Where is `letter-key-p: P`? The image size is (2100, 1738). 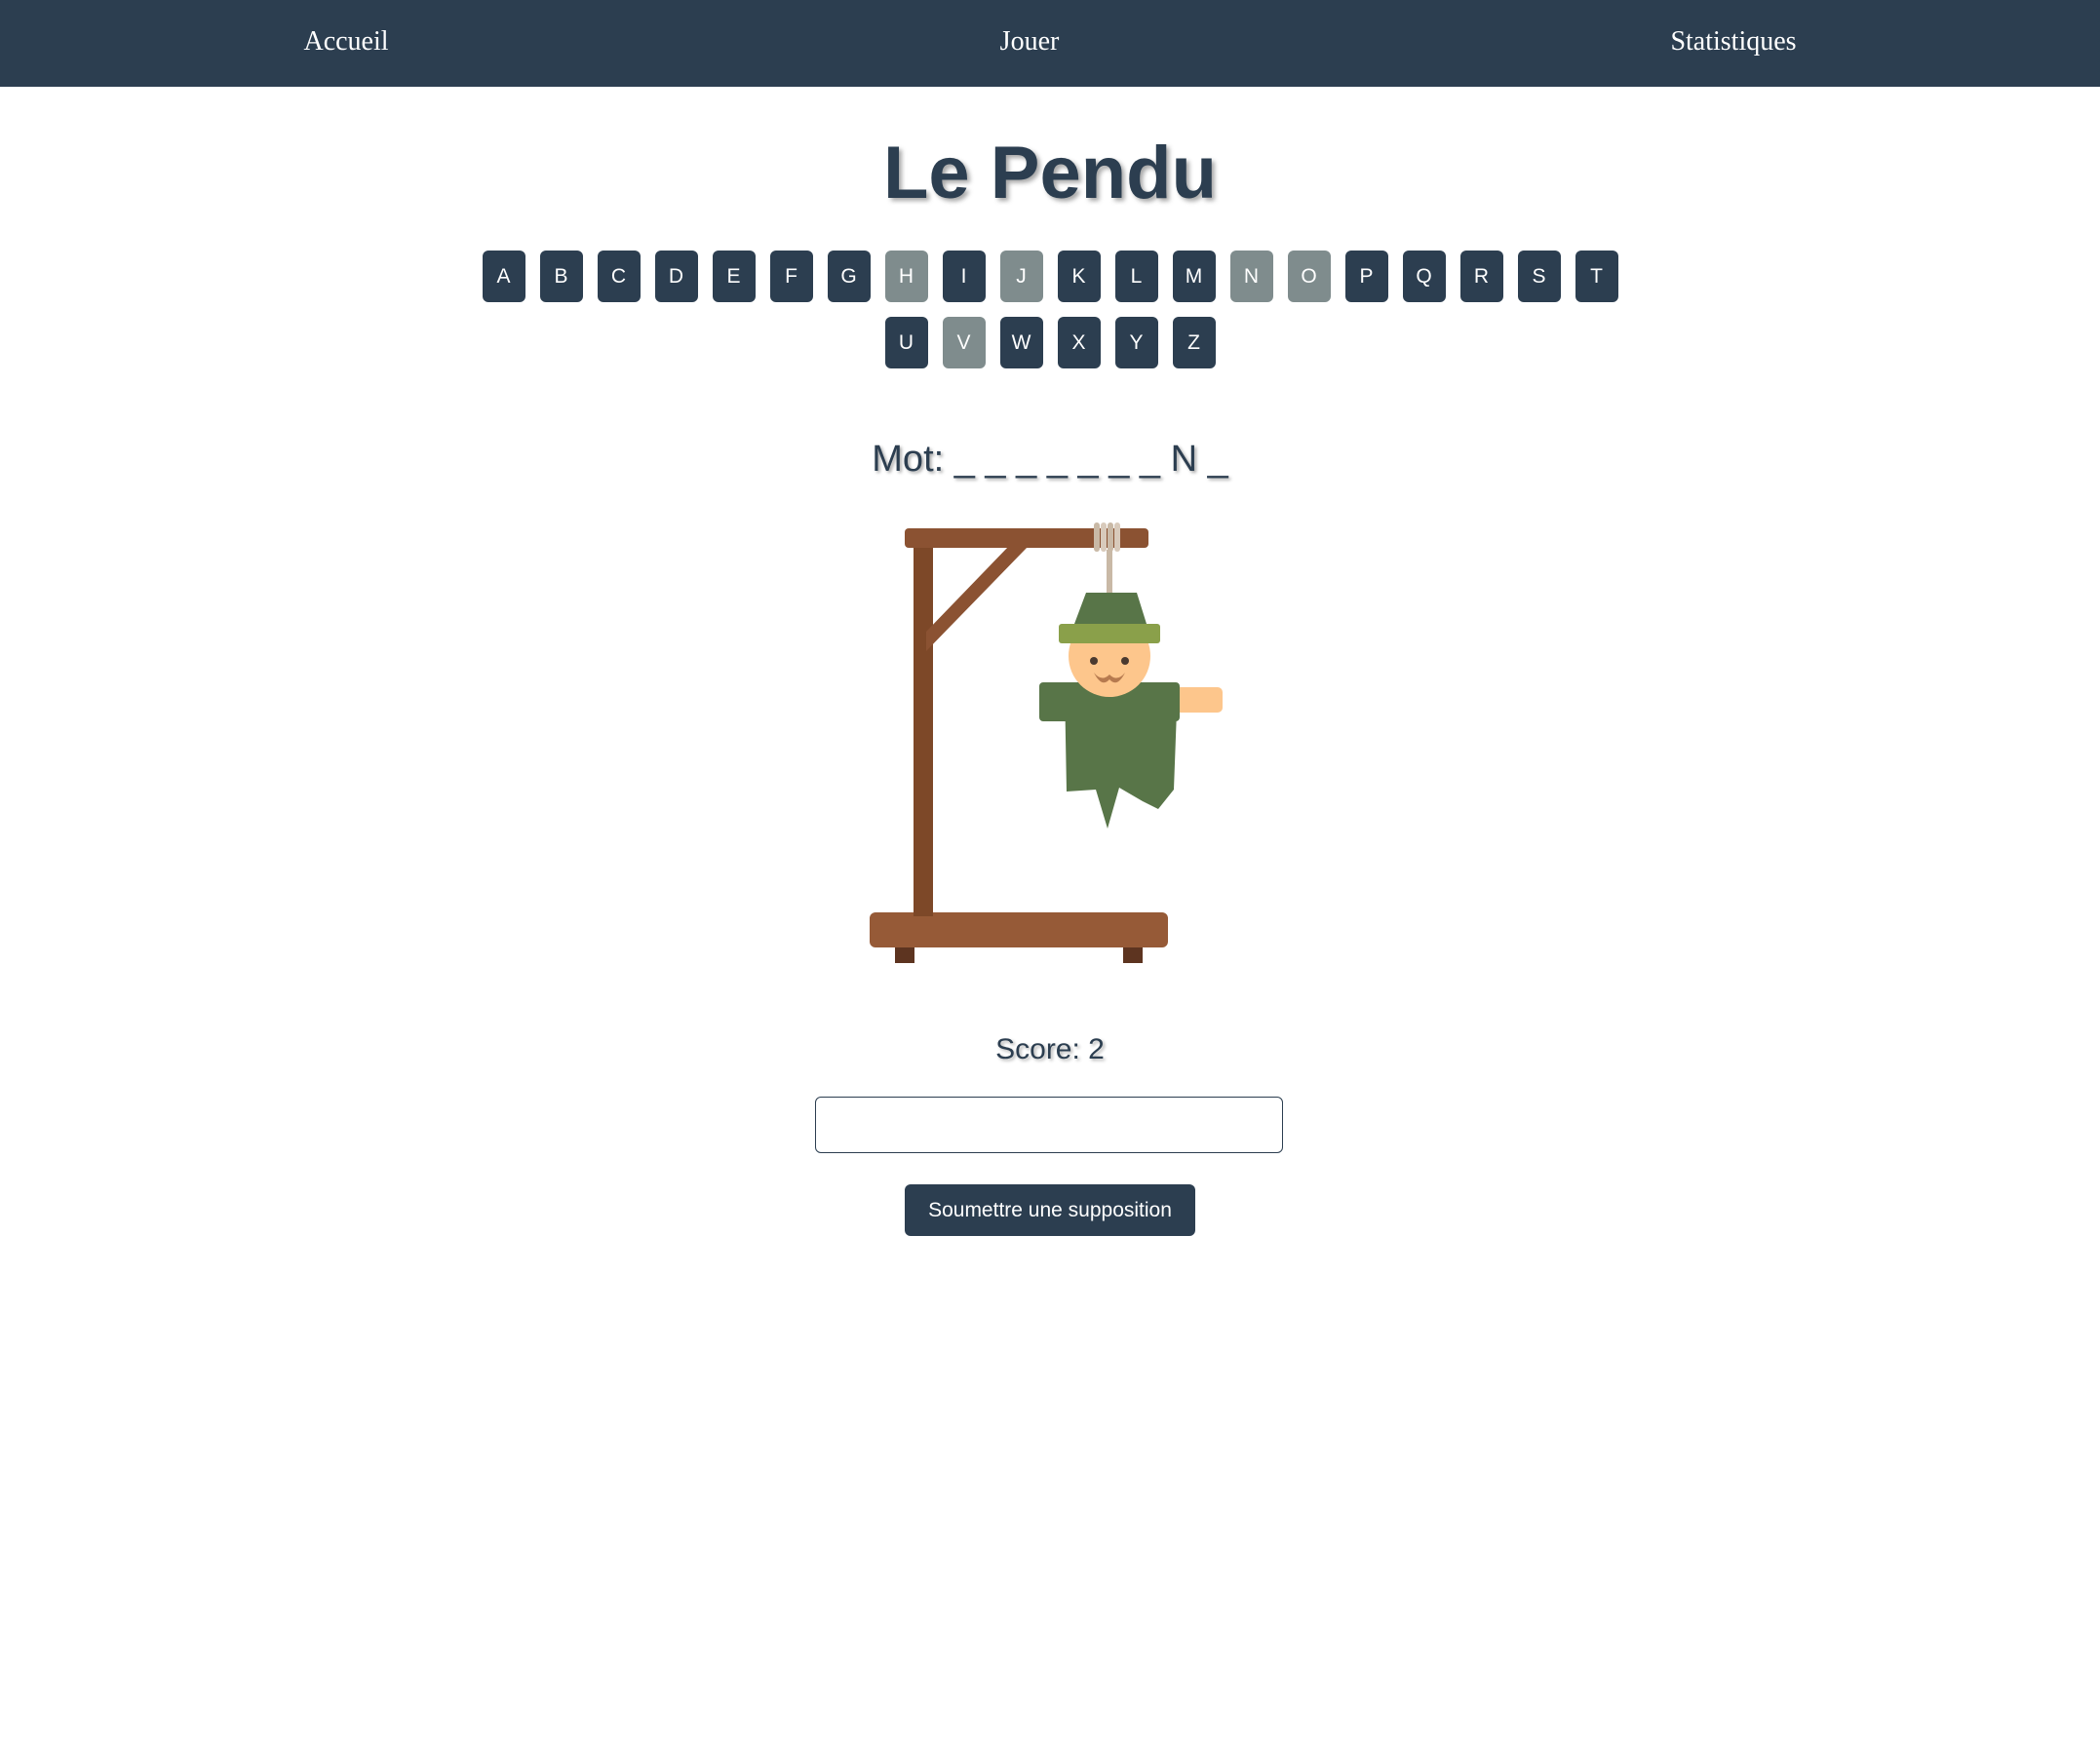
letter-key-p: P is located at coordinates (1366, 276).